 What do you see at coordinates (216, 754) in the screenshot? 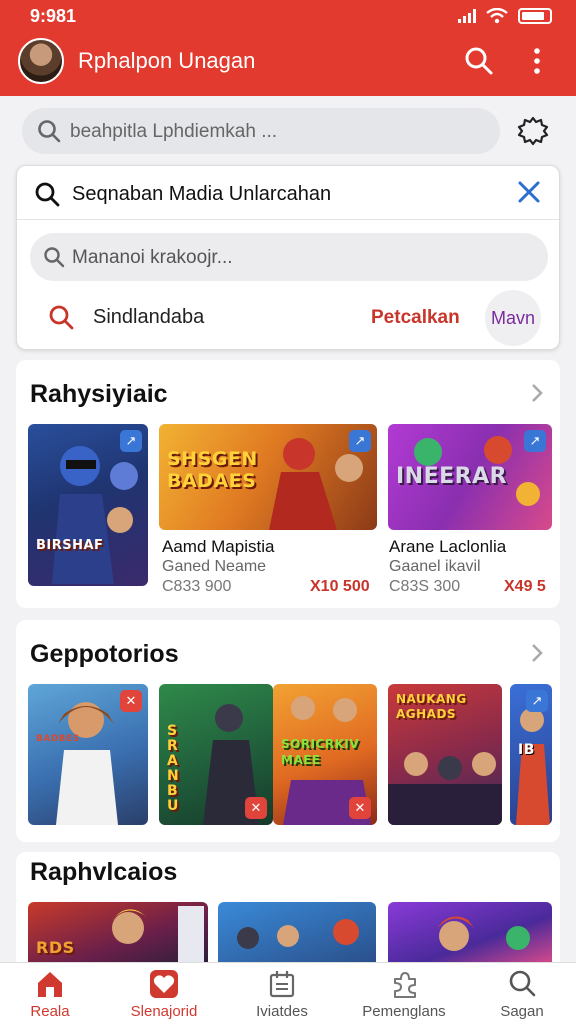
I see `game-card: SRANBU ✕` at bounding box center [216, 754].